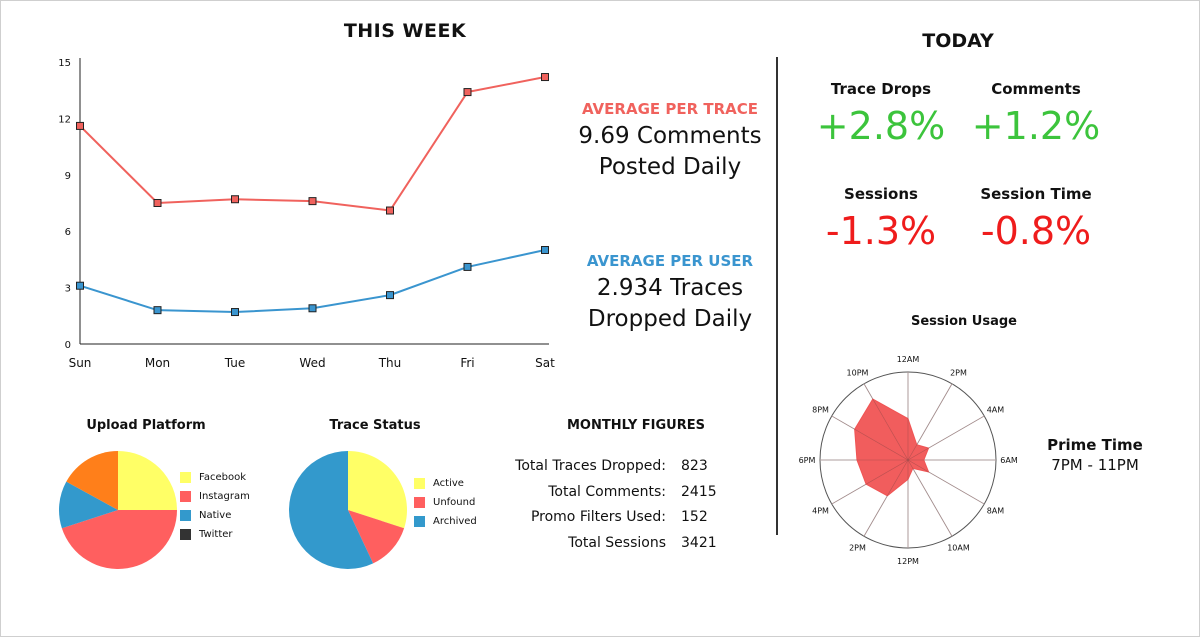 The width and height of the screenshot is (1200, 637). What do you see at coordinates (64, 119) in the screenshot?
I see `y-tick-label: 12` at bounding box center [64, 119].